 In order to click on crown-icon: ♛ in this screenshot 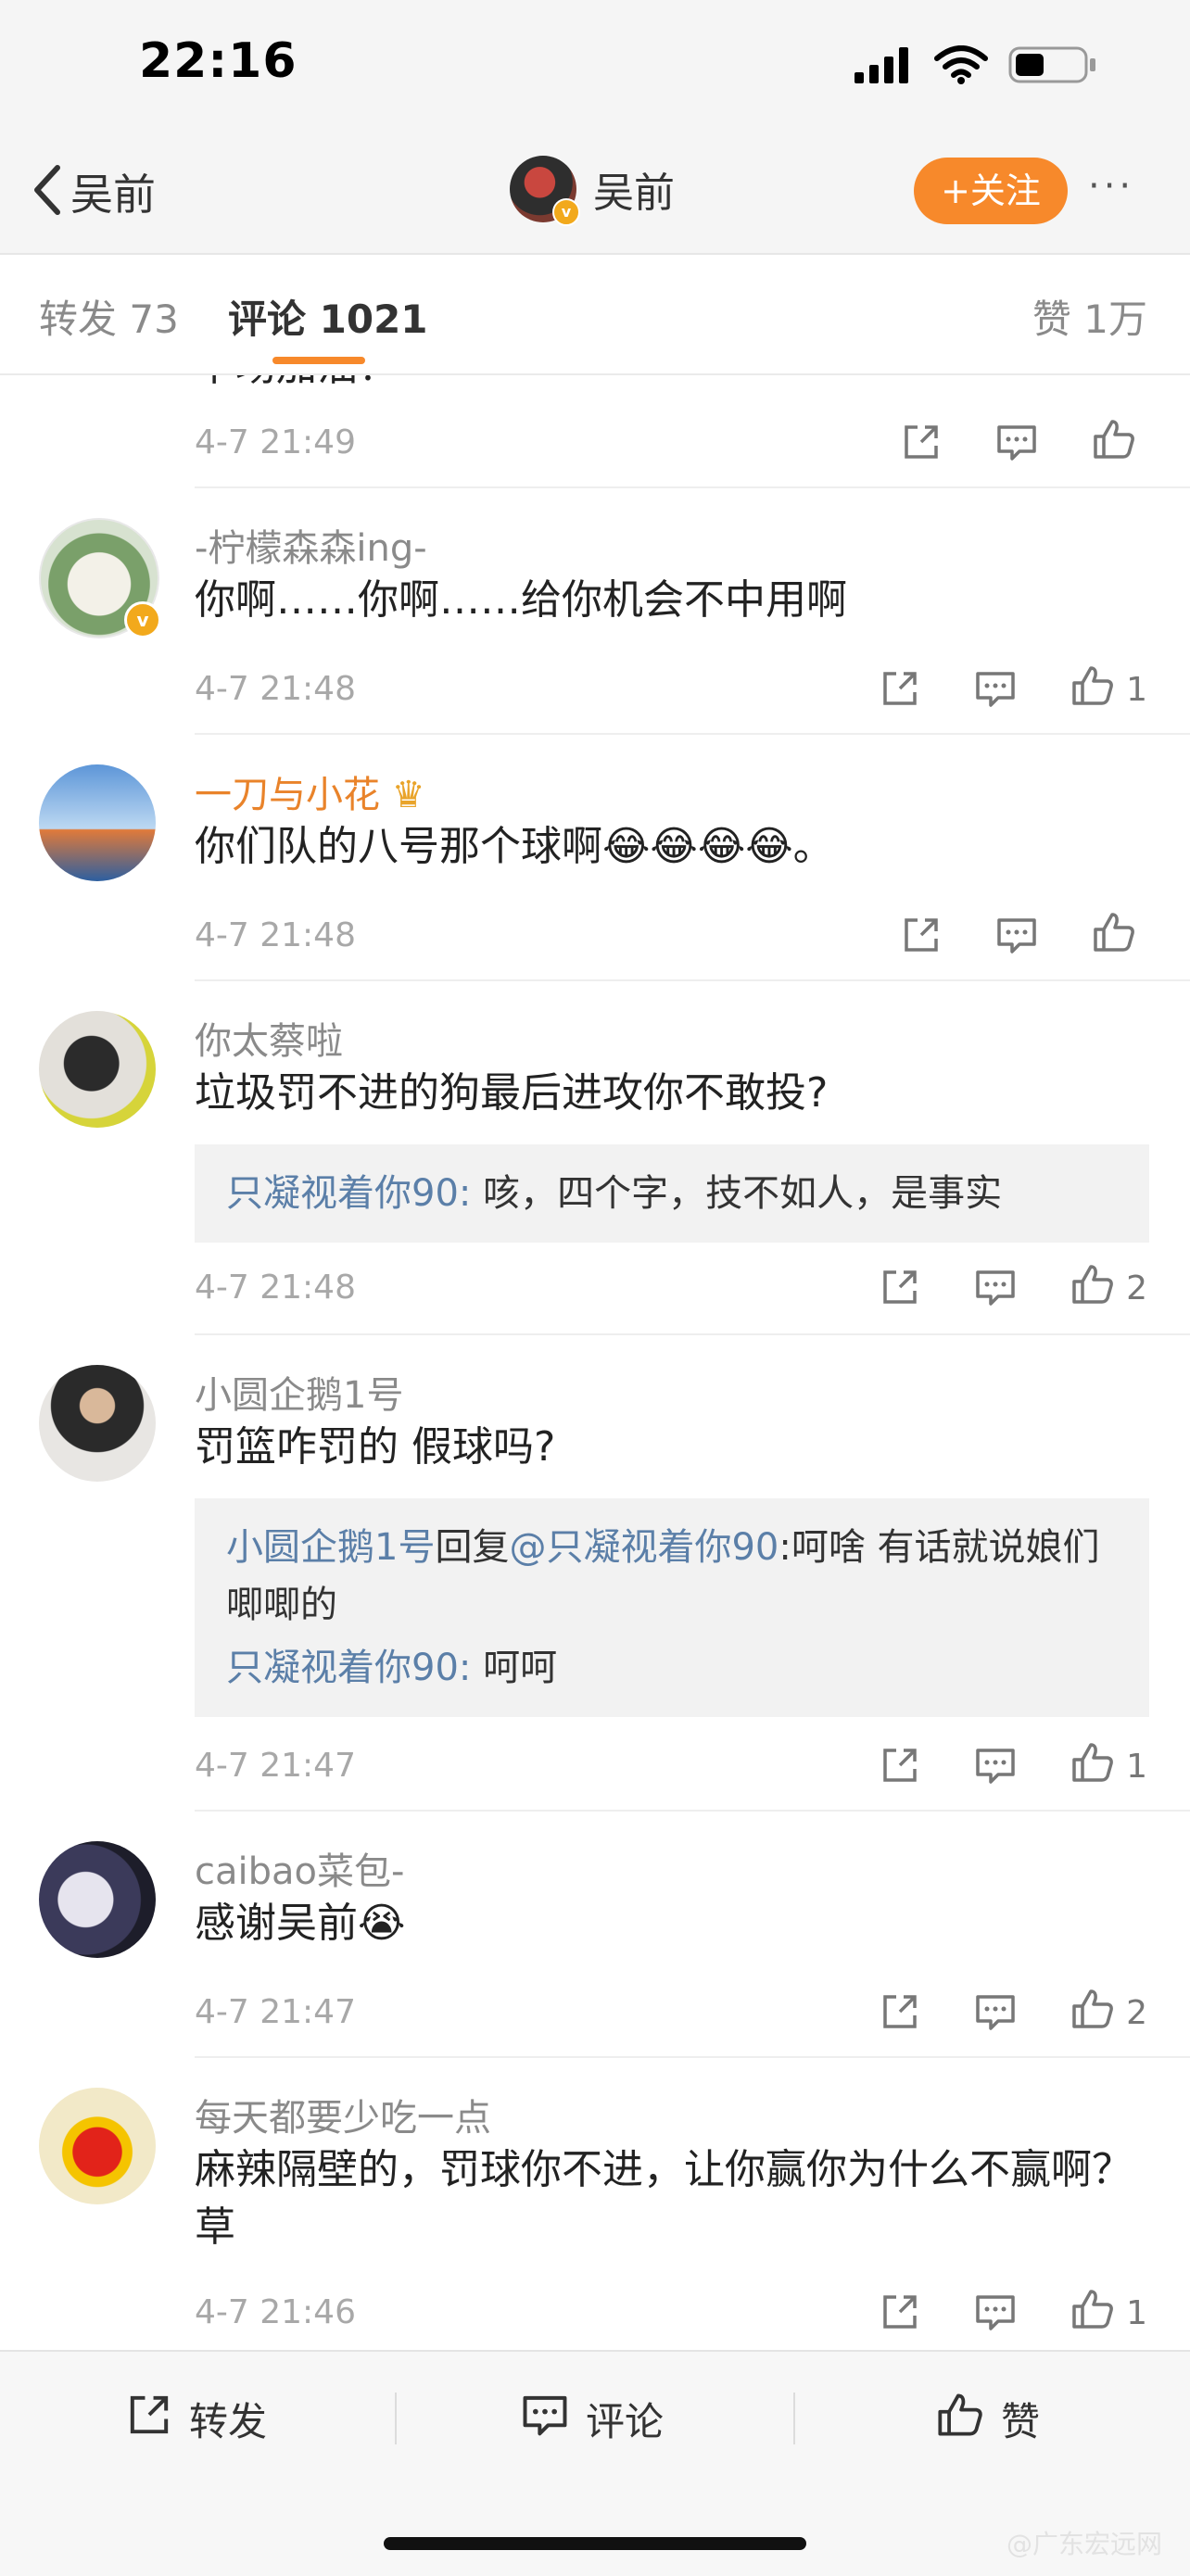, I will do `click(408, 795)`.